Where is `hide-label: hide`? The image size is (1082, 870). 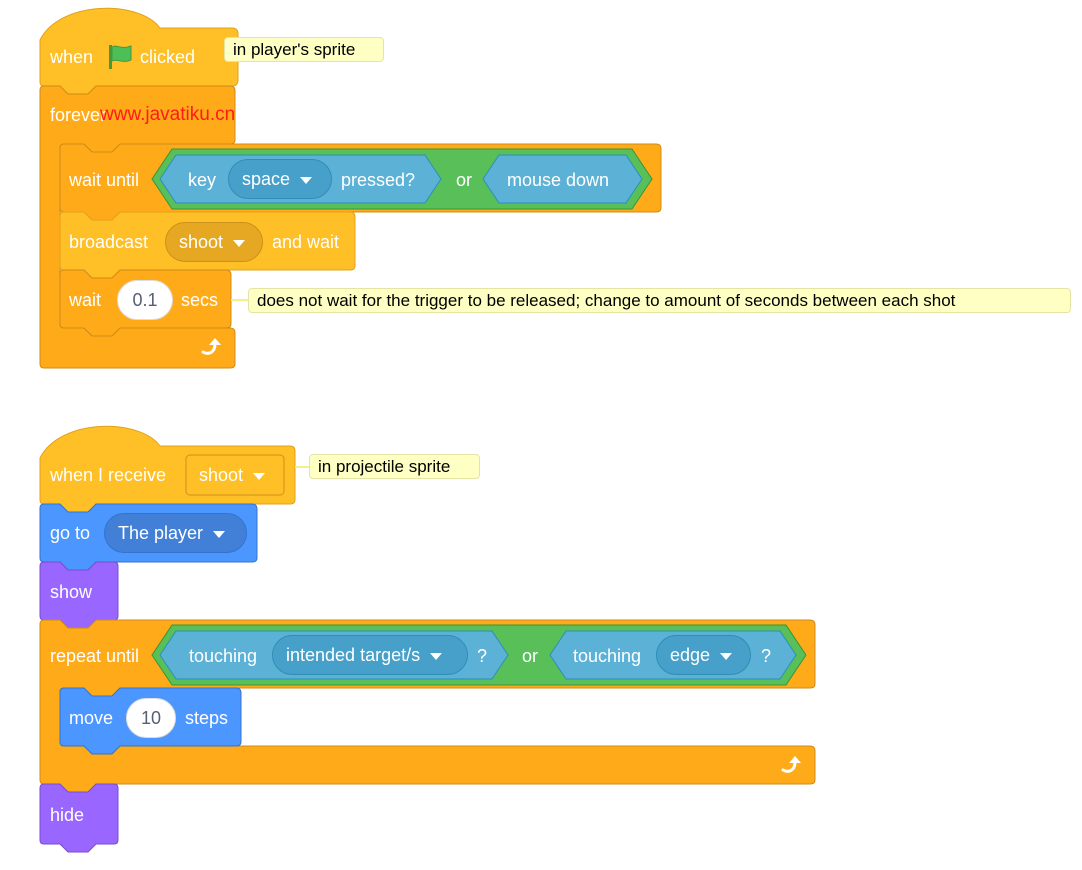
hide-label: hide is located at coordinates (67, 815).